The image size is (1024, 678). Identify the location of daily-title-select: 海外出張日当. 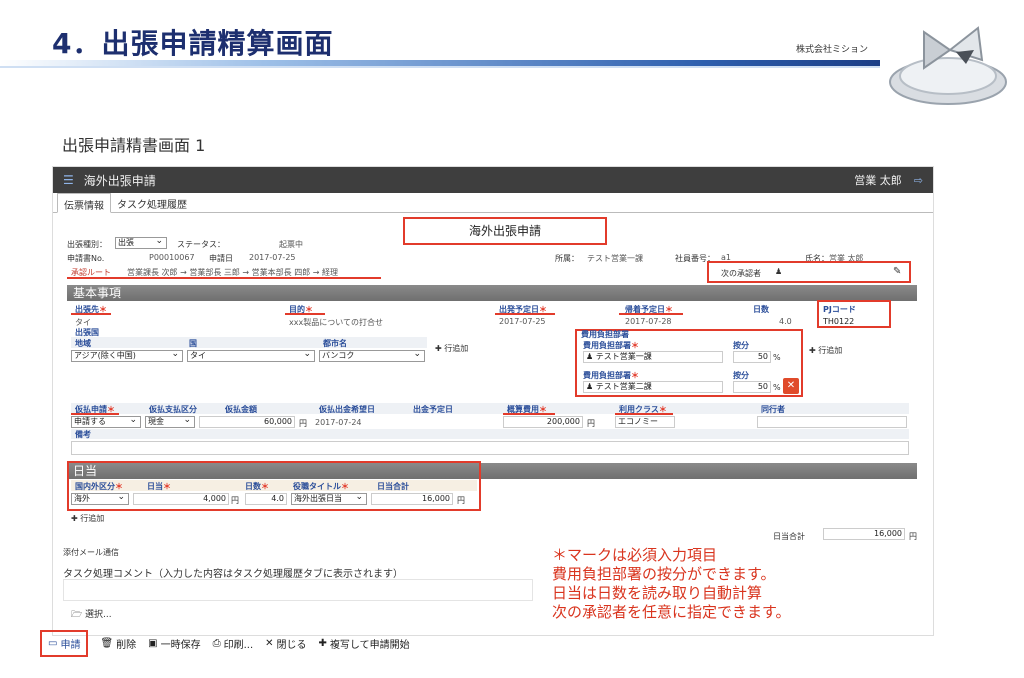
(329, 498).